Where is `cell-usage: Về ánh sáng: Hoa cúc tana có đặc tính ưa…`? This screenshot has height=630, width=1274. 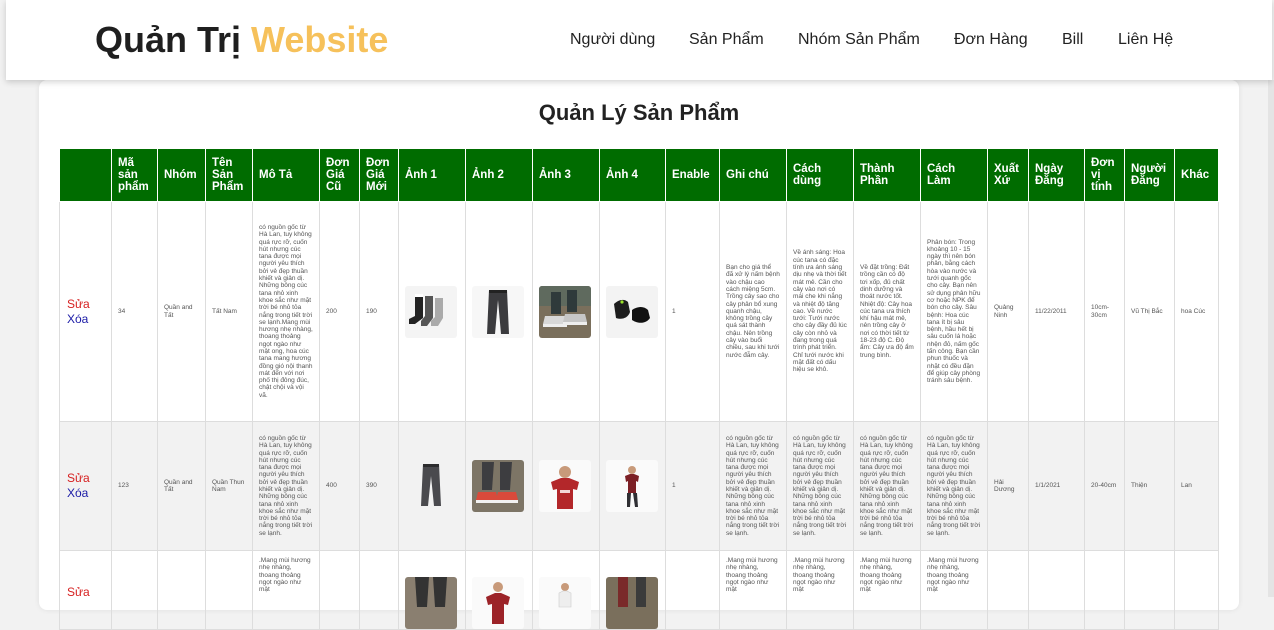 cell-usage: Về ánh sáng: Hoa cúc tana có đặc tính ưa… is located at coordinates (820, 311).